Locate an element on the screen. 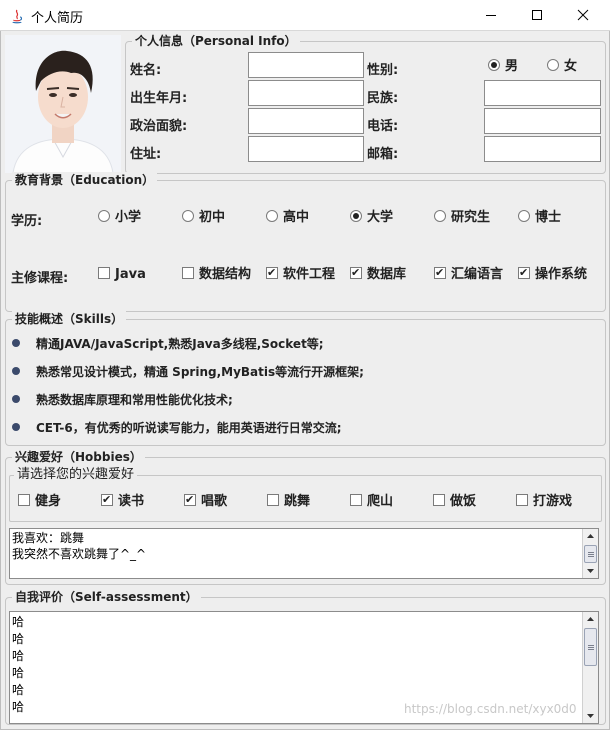  title-bar: 个人简历 is located at coordinates (305, 15).